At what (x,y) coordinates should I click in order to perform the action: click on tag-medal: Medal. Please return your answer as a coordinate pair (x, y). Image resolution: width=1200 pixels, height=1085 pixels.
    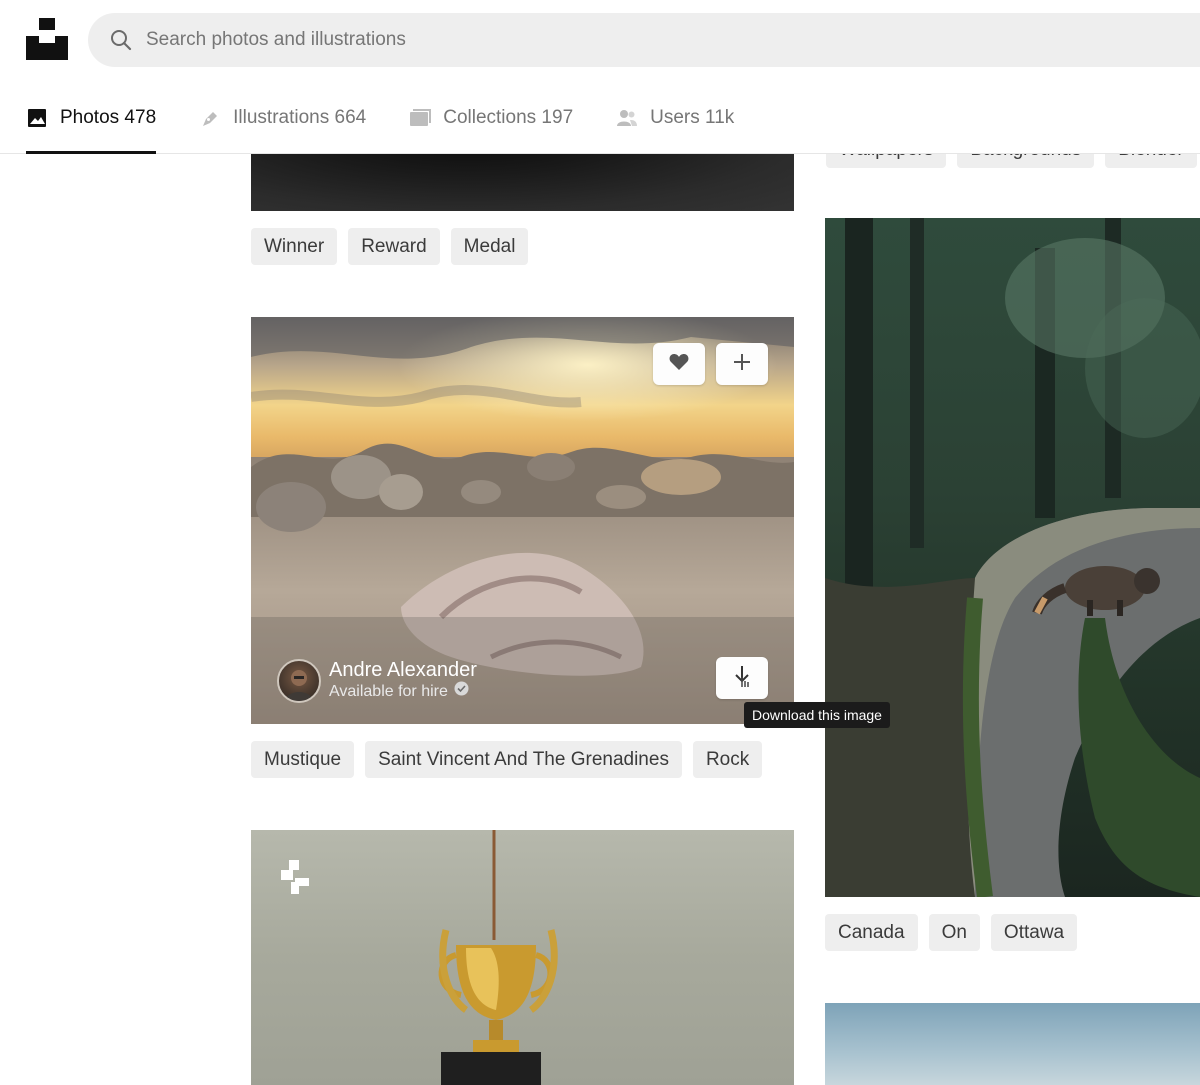
    Looking at the image, I should click on (489, 246).